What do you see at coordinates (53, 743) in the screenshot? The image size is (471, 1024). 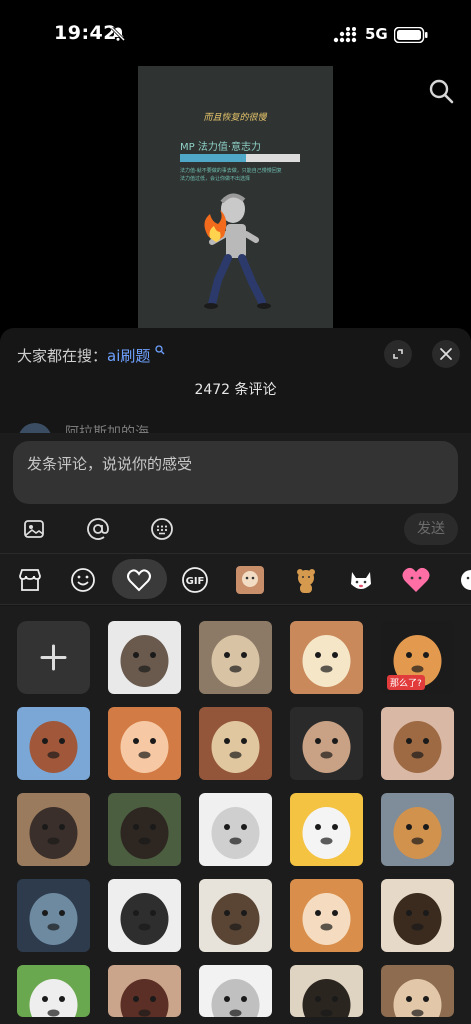 I see `sticker-monkey-shirt` at bounding box center [53, 743].